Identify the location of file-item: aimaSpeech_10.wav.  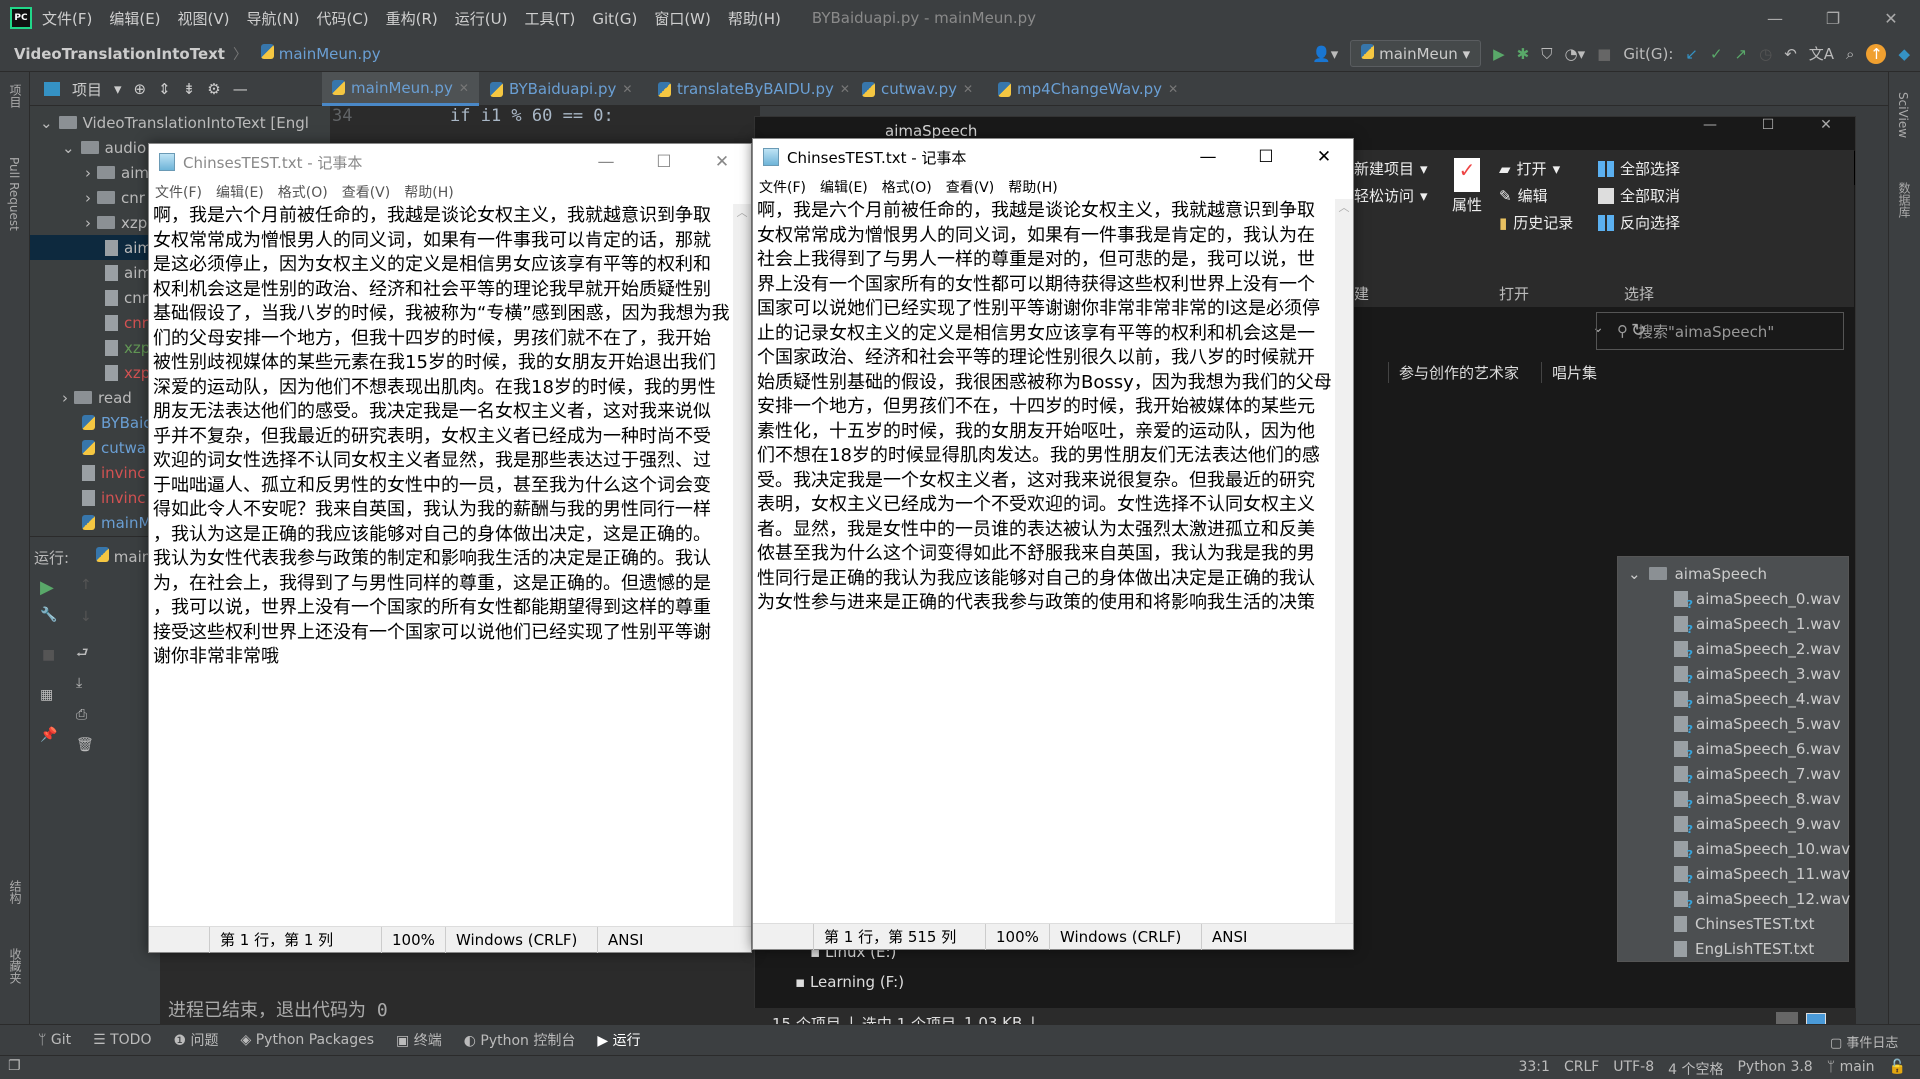
(1734, 848).